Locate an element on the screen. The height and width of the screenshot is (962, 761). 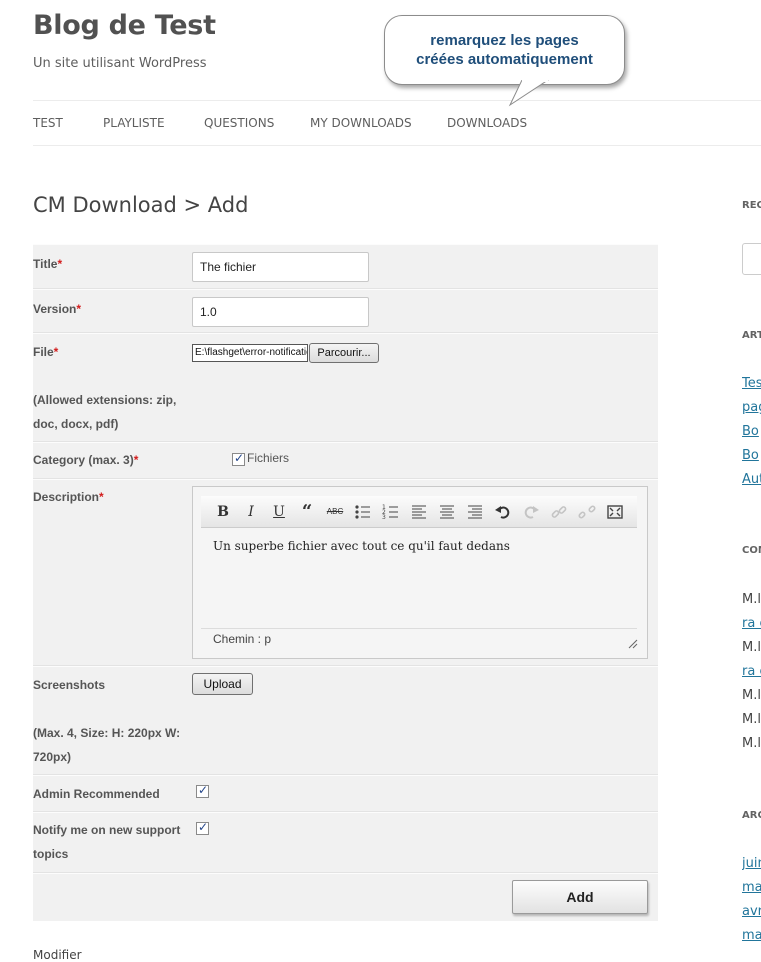
nav-item-questions: QUESTIONS is located at coordinates (239, 123).